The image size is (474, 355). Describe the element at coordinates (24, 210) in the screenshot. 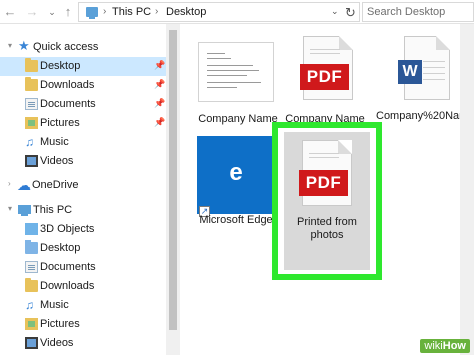

I see `computer-icon` at that location.